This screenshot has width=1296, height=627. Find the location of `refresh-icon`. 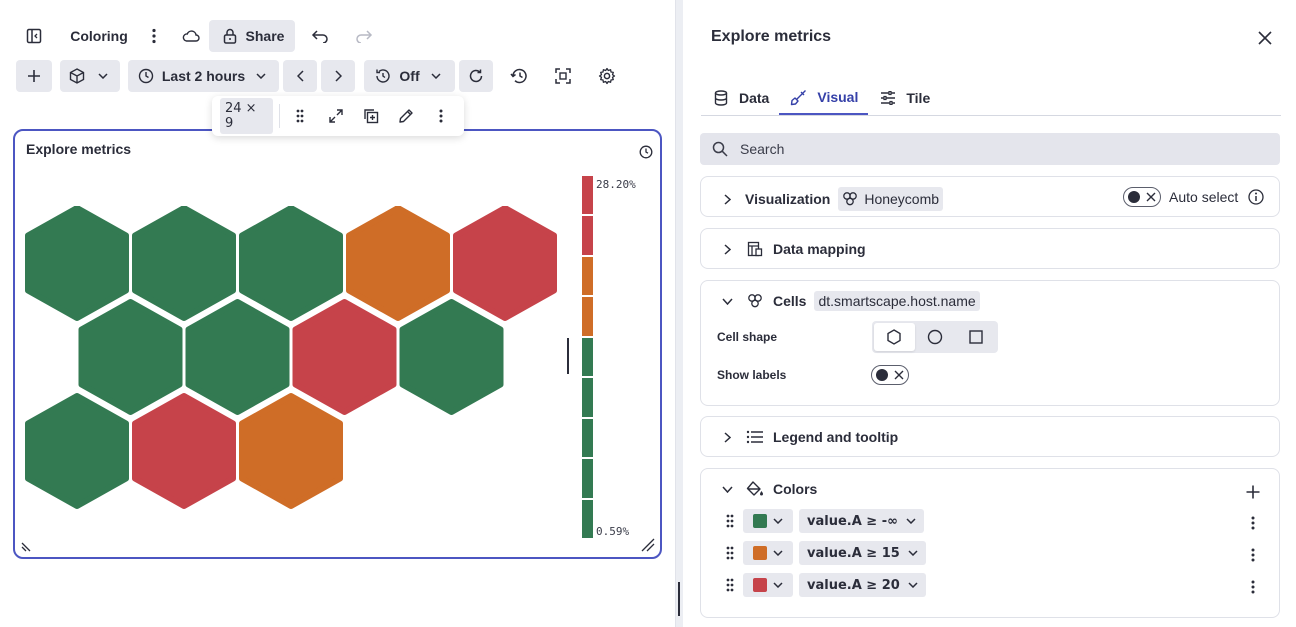

refresh-icon is located at coordinates (476, 76).